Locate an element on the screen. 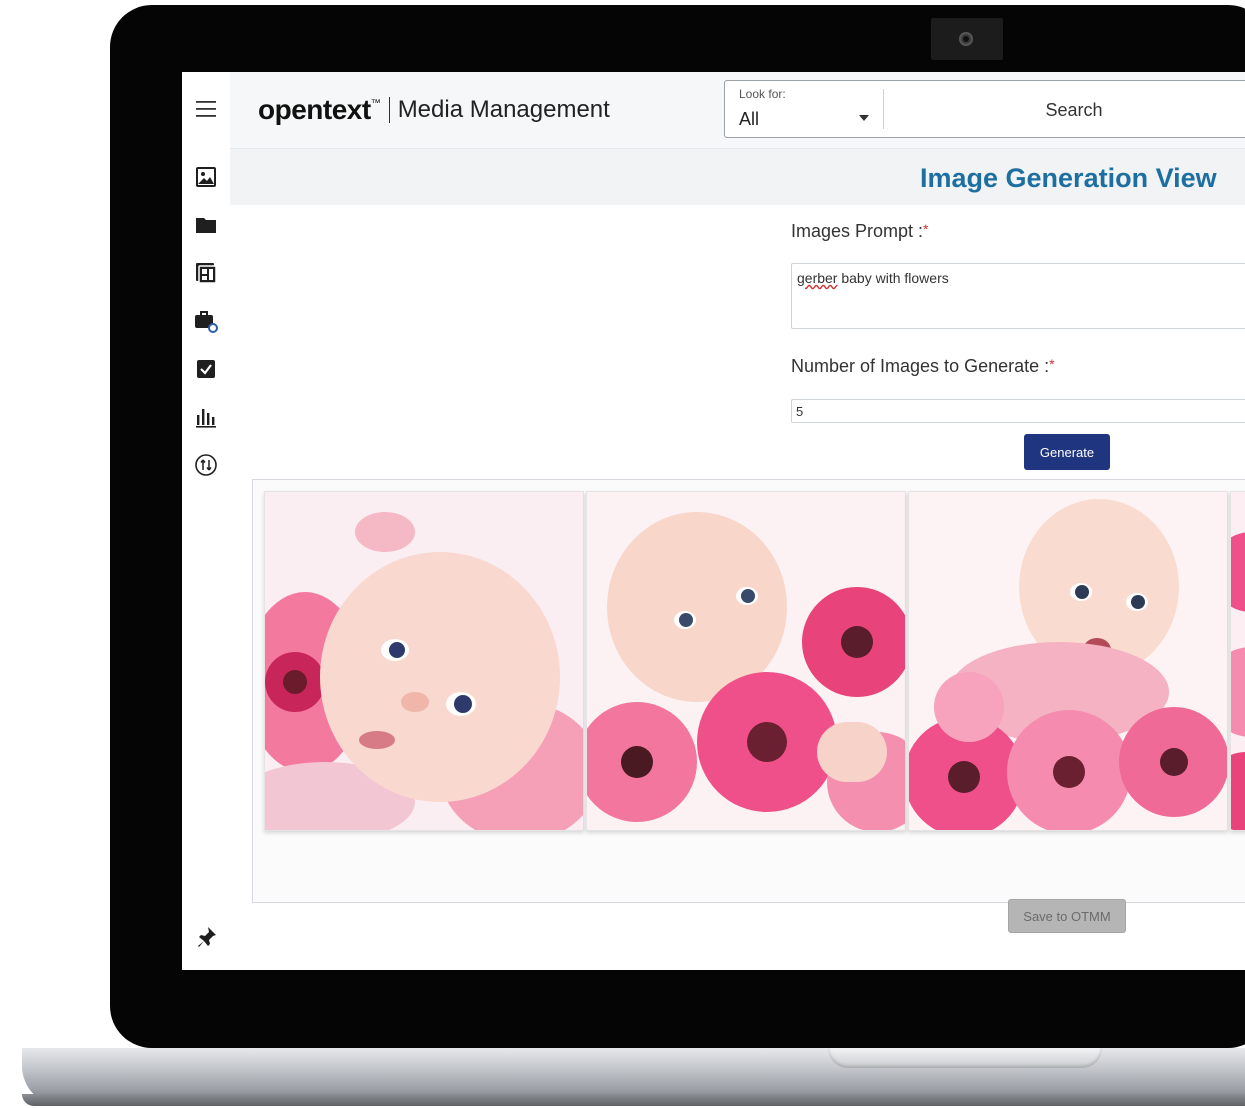  search-input is located at coordinates (1071, 110).